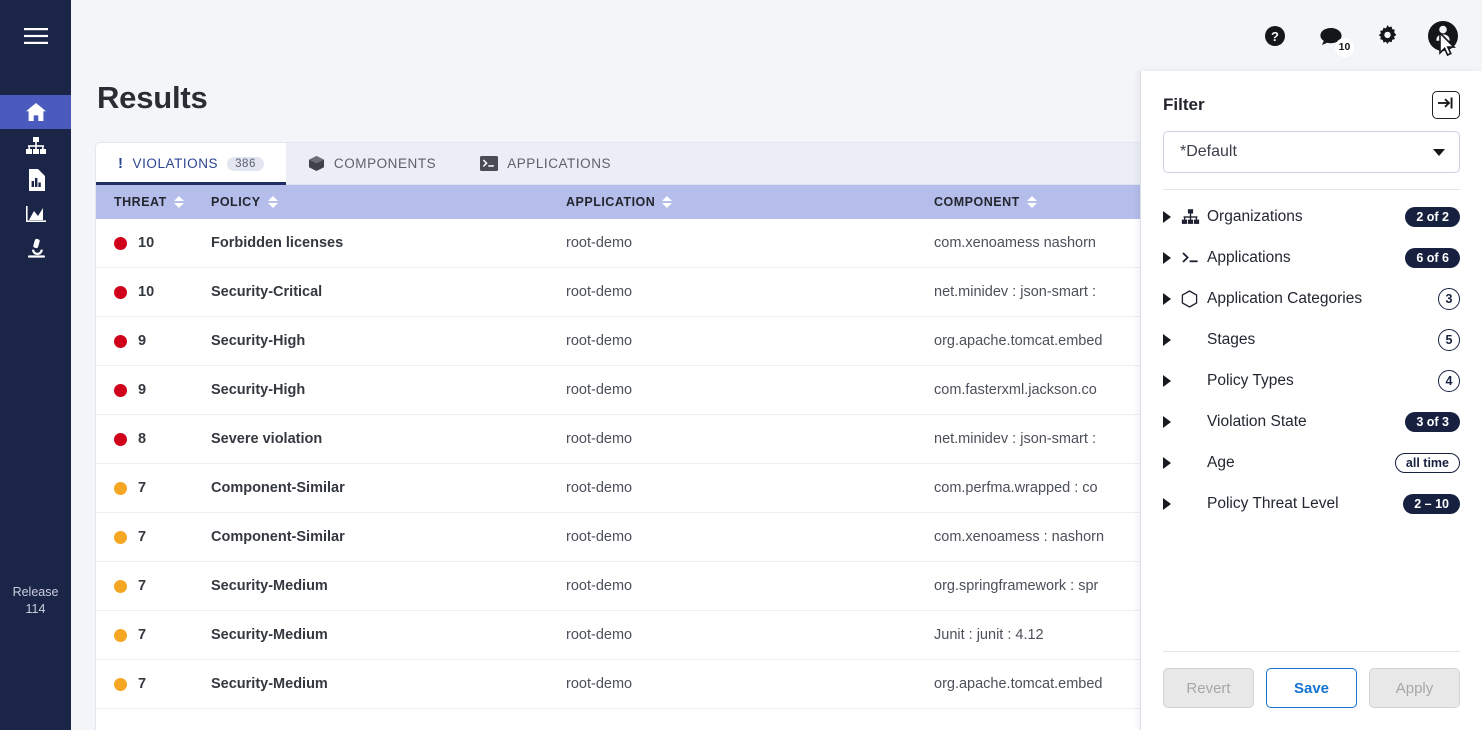 The height and width of the screenshot is (730, 1482). What do you see at coordinates (750, 202) in the screenshot?
I see `column-header-application: APPLICATION` at bounding box center [750, 202].